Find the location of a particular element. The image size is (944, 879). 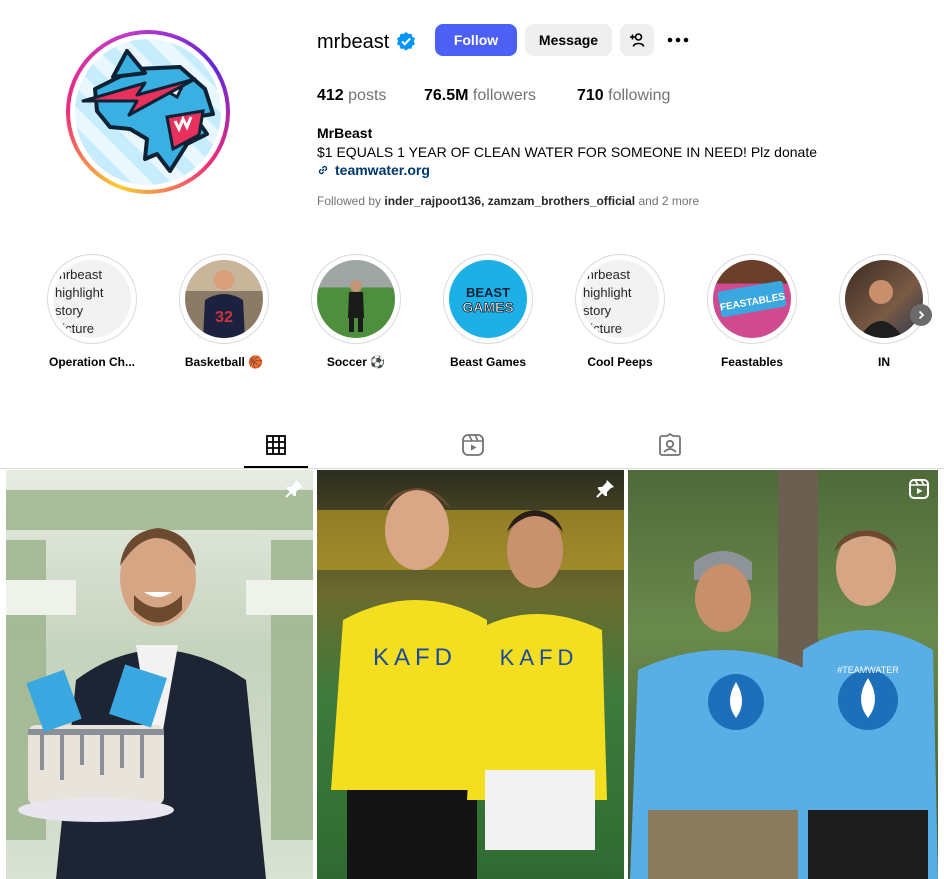

followers-stat: 76.5M followers is located at coordinates (480, 96).